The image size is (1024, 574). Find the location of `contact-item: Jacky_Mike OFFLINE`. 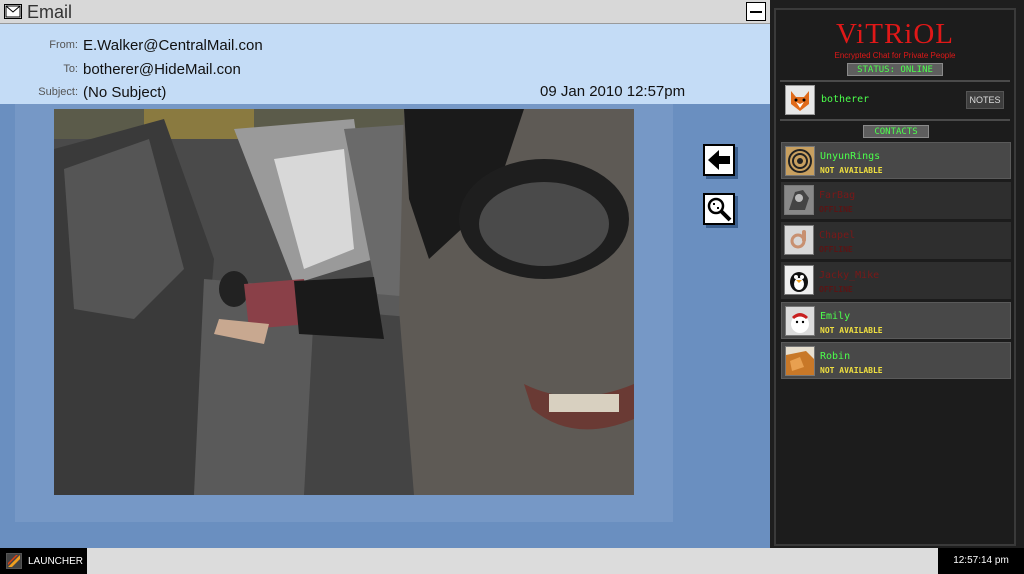

contact-item: Jacky_Mike OFFLINE is located at coordinates (896, 280).